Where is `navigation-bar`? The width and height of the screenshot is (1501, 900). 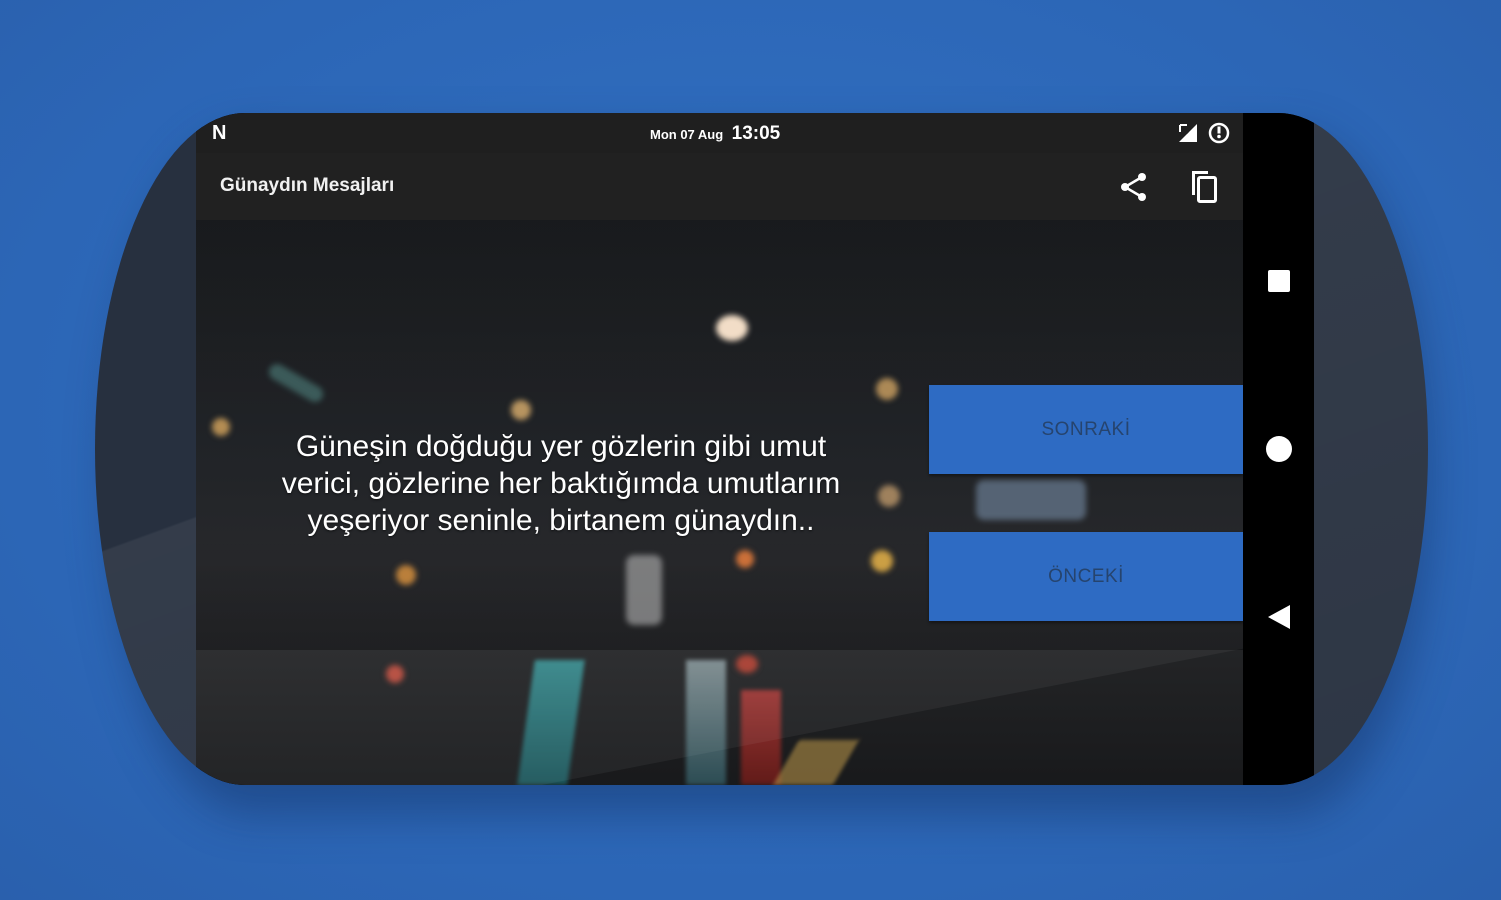
navigation-bar is located at coordinates (1278, 449).